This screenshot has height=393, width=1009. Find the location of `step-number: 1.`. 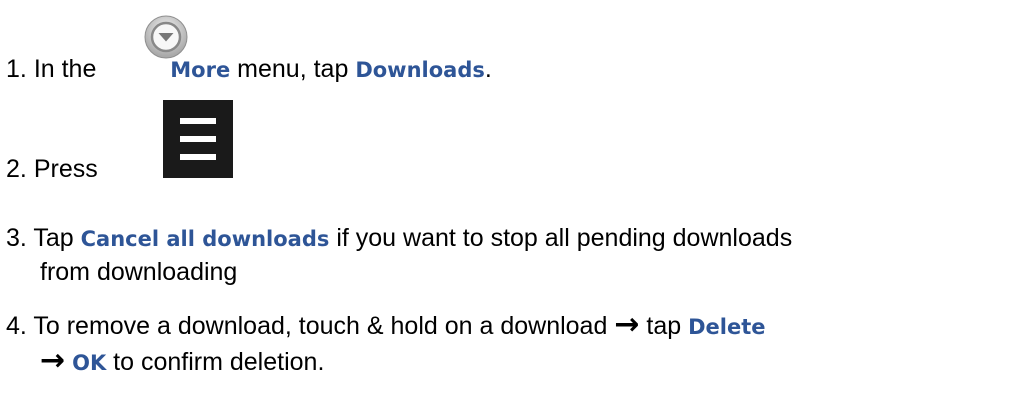

step-number: 1. is located at coordinates (16, 69).